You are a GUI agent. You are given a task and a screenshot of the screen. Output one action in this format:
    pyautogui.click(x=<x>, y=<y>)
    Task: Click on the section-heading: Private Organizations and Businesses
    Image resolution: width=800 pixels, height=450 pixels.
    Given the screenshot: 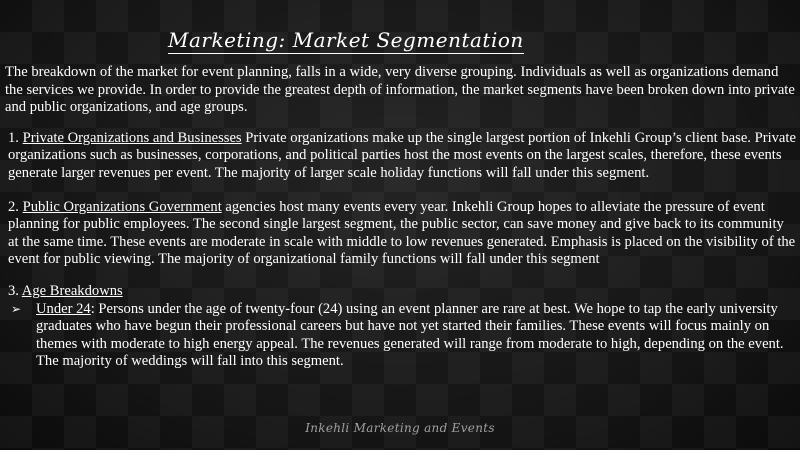 What is the action you would take?
    pyautogui.click(x=132, y=137)
    